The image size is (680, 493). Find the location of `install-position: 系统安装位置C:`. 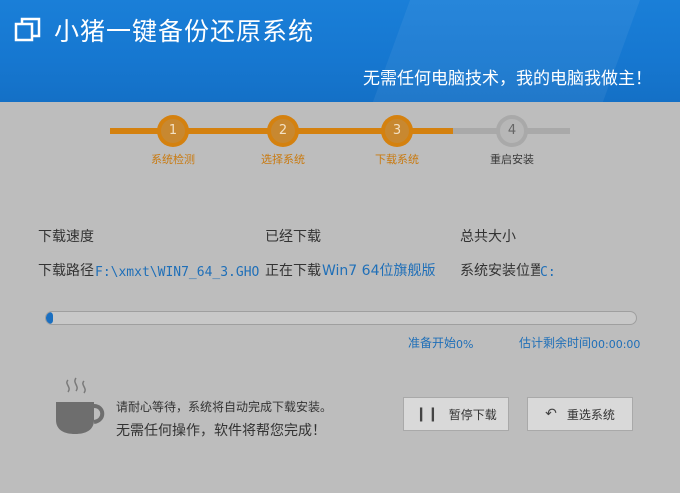

install-position: 系统安装位置C: is located at coordinates (508, 270).